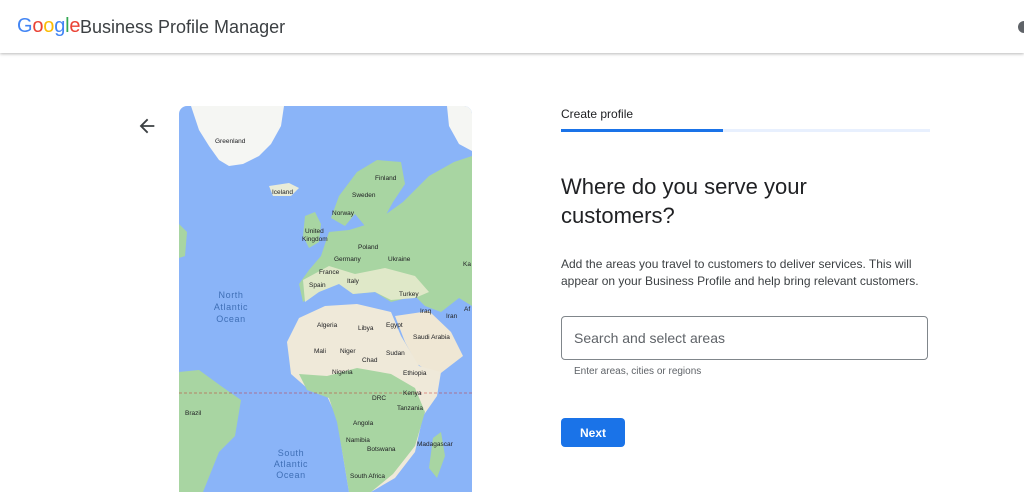  I want to click on service-area-search, so click(744, 338).